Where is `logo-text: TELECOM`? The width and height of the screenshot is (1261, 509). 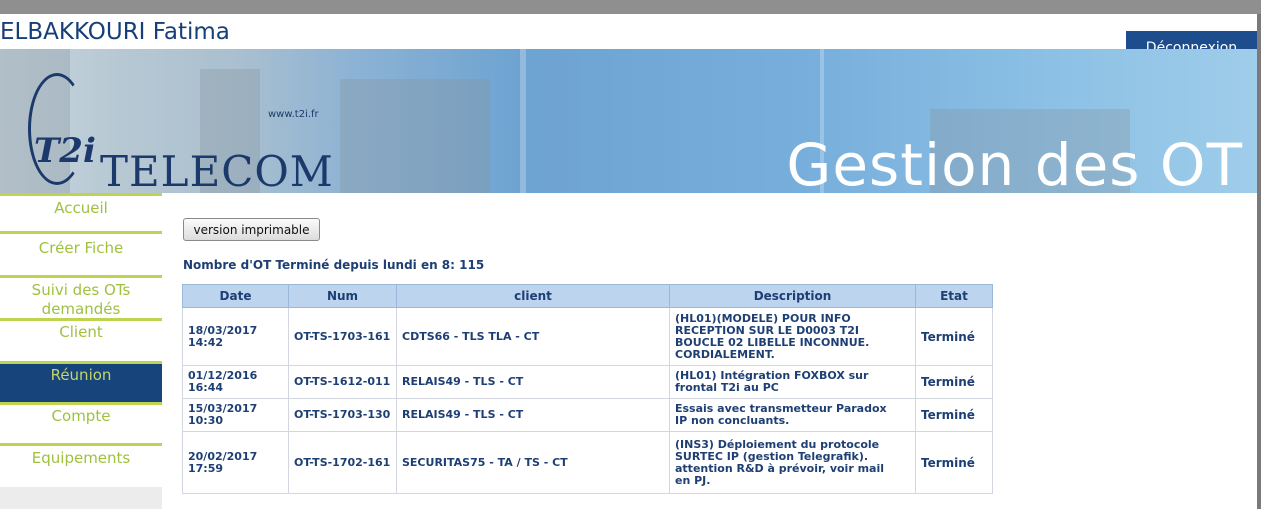 logo-text: TELECOM is located at coordinates (217, 170).